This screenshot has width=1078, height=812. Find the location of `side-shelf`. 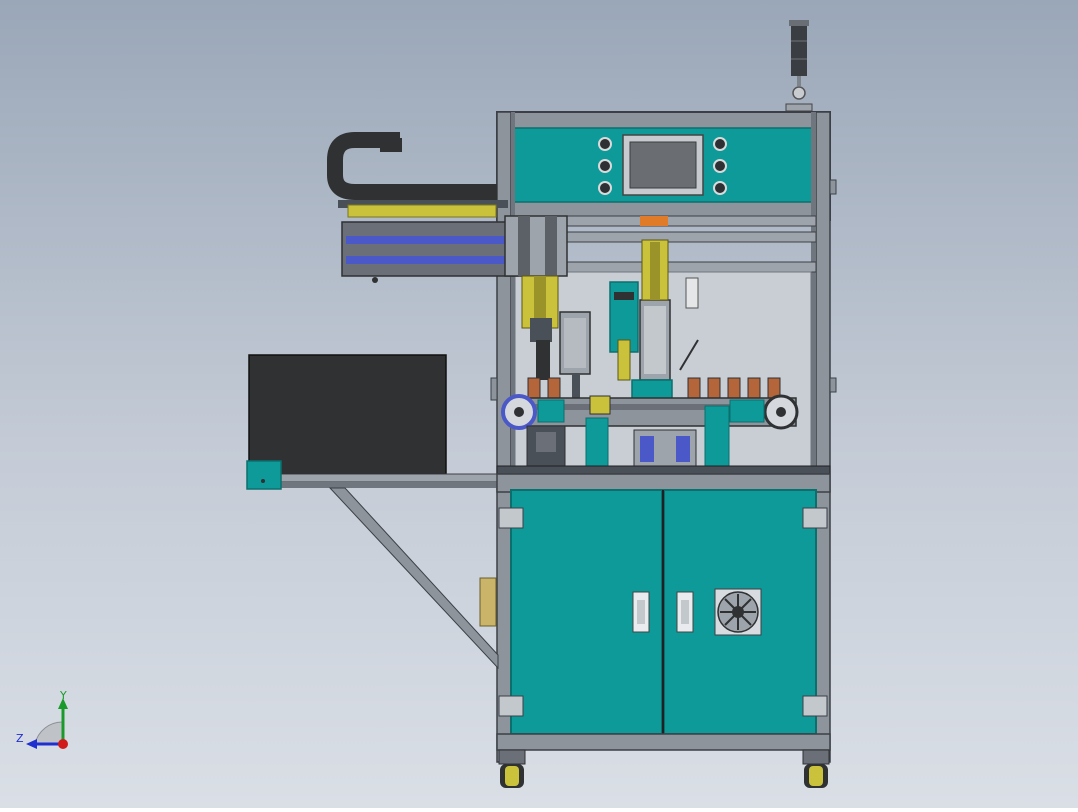

side-shelf is located at coordinates (380, 565).